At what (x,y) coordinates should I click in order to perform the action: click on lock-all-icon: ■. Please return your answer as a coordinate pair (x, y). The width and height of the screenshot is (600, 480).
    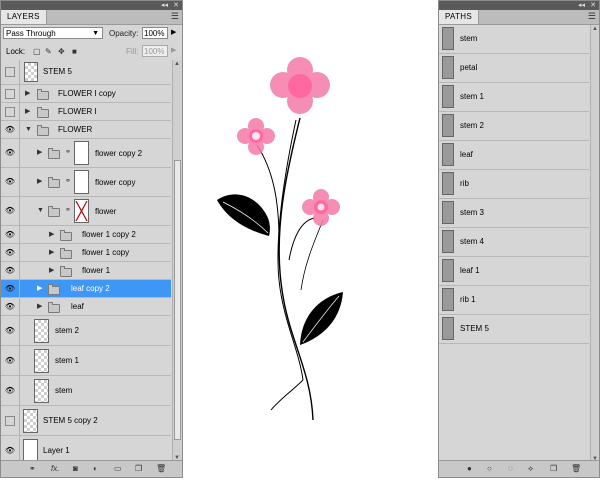
    Looking at the image, I should click on (74, 51).